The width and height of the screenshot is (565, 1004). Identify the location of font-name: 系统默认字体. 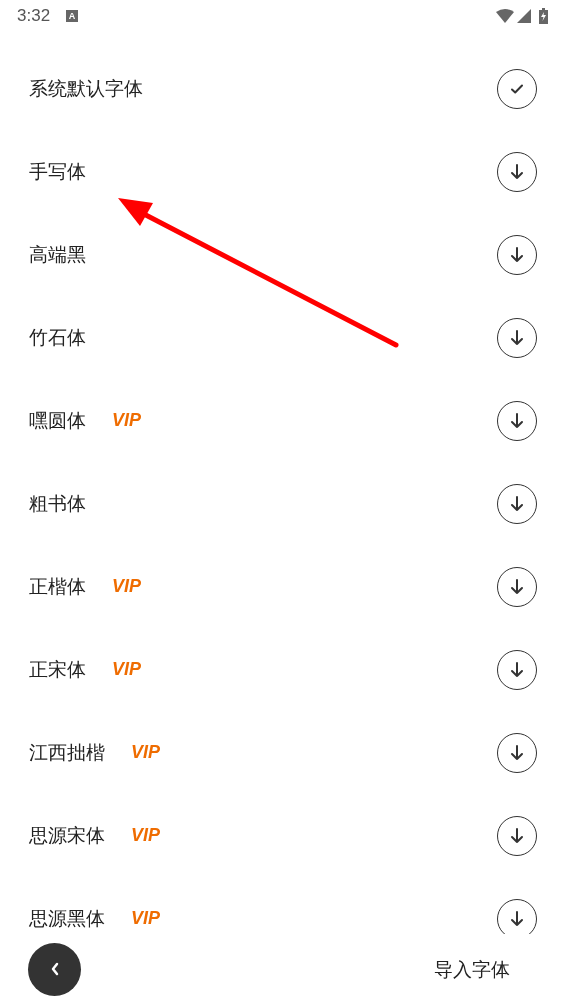
(86, 89).